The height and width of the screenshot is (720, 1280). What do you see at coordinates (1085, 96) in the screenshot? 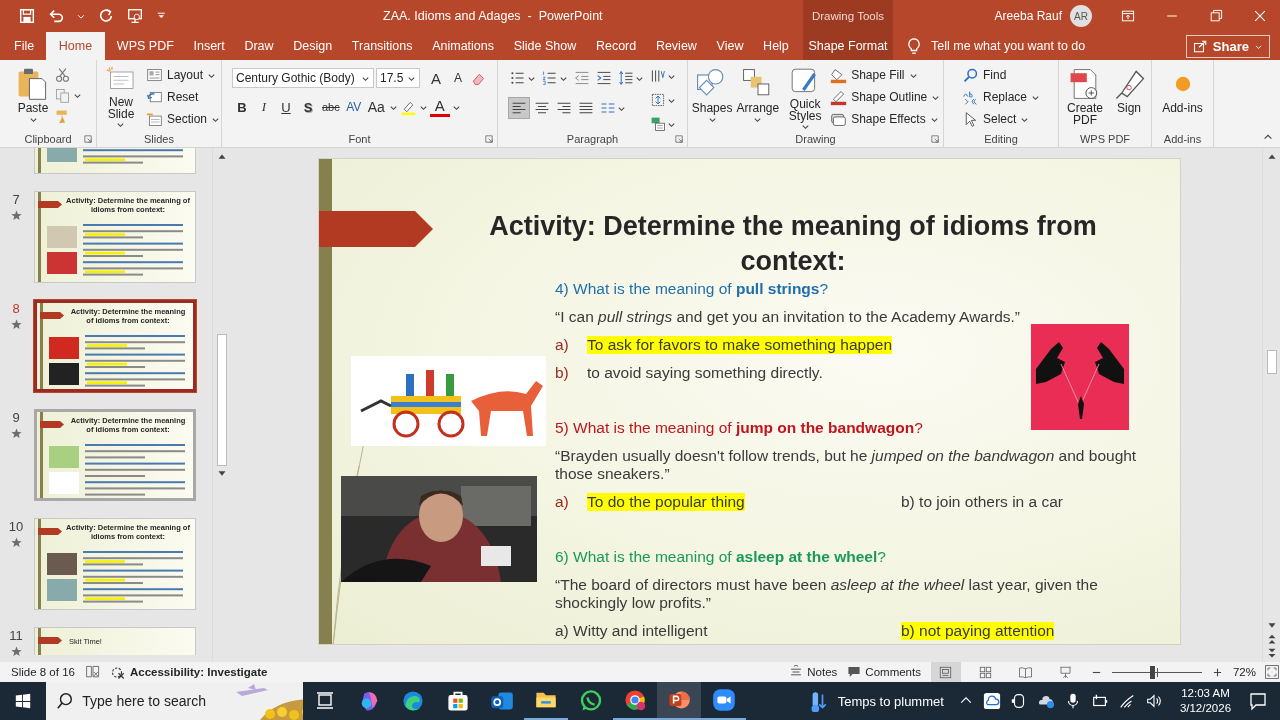
I see `create-pdf-button: Create PDF` at bounding box center [1085, 96].